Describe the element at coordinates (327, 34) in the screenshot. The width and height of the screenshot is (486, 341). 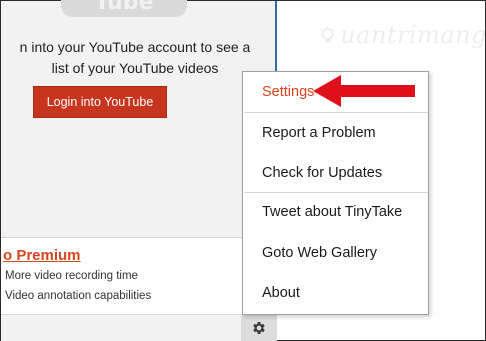
I see `lightbulb-icon` at that location.